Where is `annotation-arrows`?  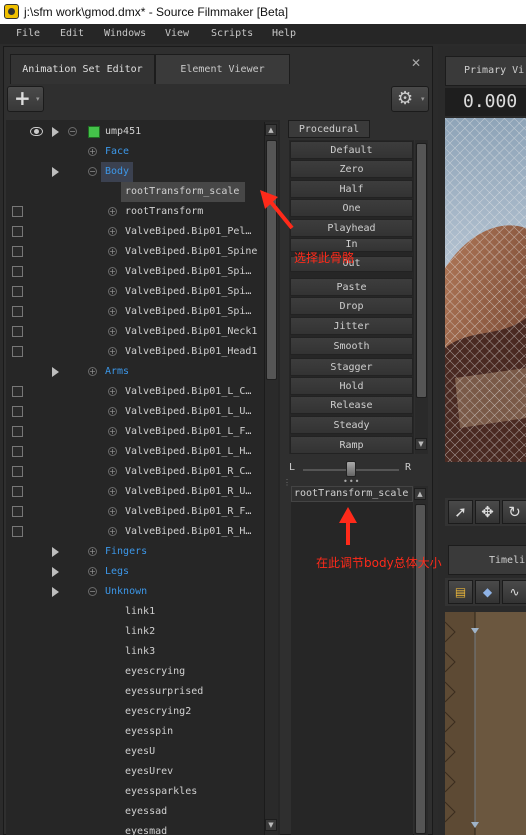
annotation-arrows is located at coordinates (308, 367).